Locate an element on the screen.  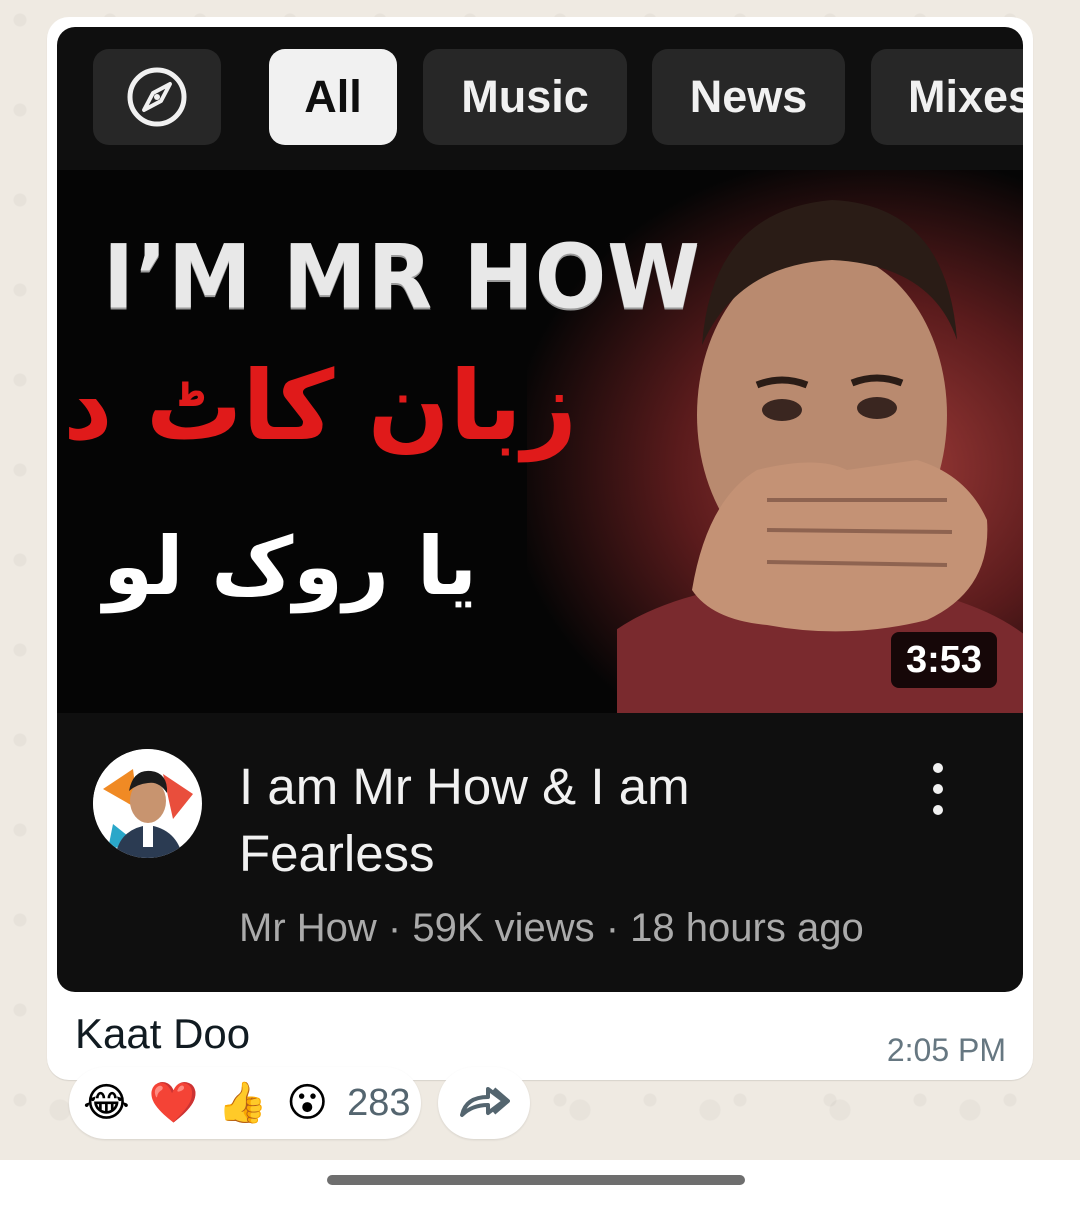
video-title: I am Mr How & I am Fearless is located at coordinates (519, 820).